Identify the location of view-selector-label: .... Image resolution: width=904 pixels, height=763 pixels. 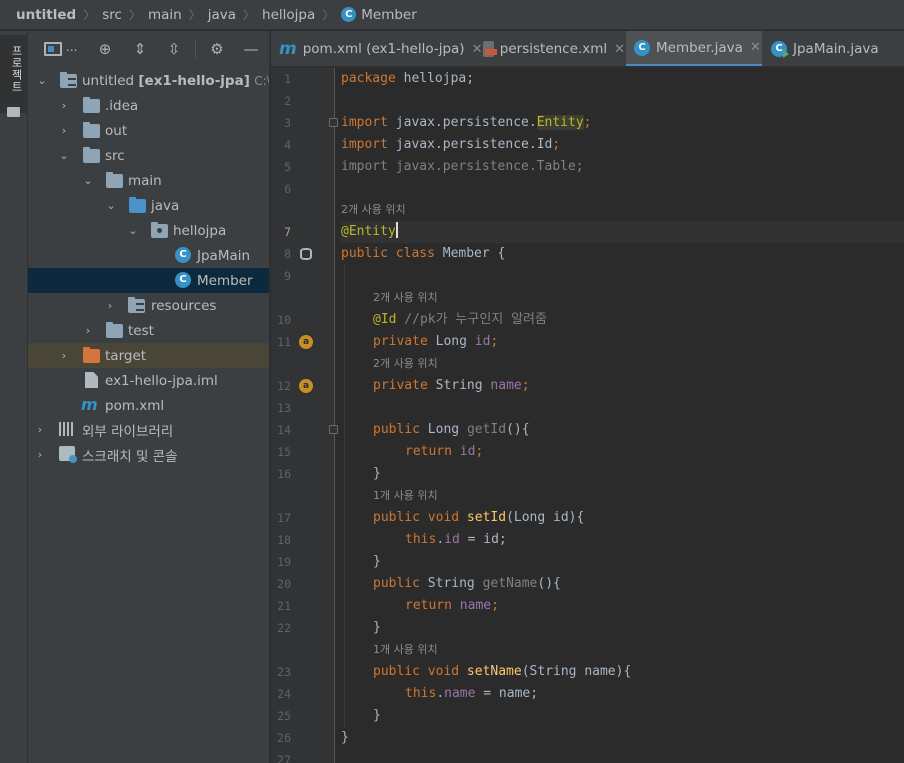
(71, 47).